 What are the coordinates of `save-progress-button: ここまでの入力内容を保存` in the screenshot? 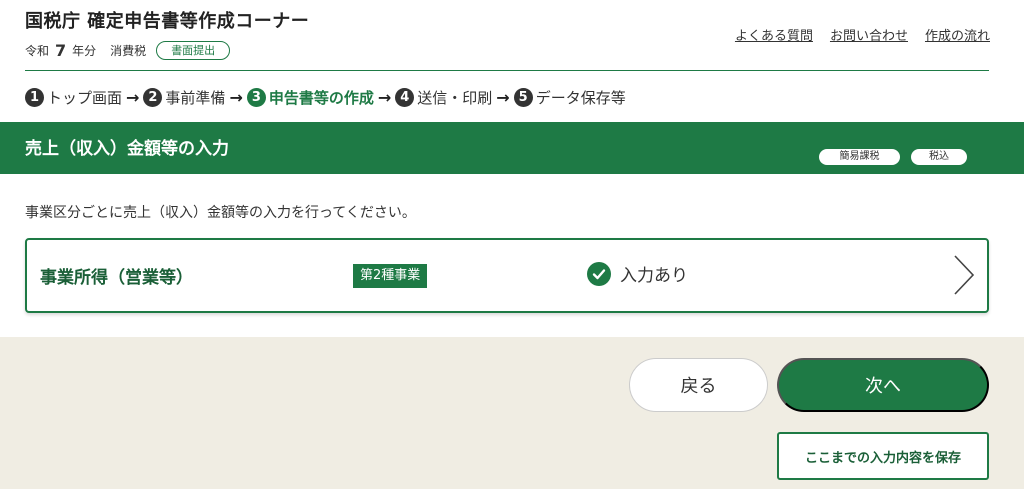 It's located at (883, 456).